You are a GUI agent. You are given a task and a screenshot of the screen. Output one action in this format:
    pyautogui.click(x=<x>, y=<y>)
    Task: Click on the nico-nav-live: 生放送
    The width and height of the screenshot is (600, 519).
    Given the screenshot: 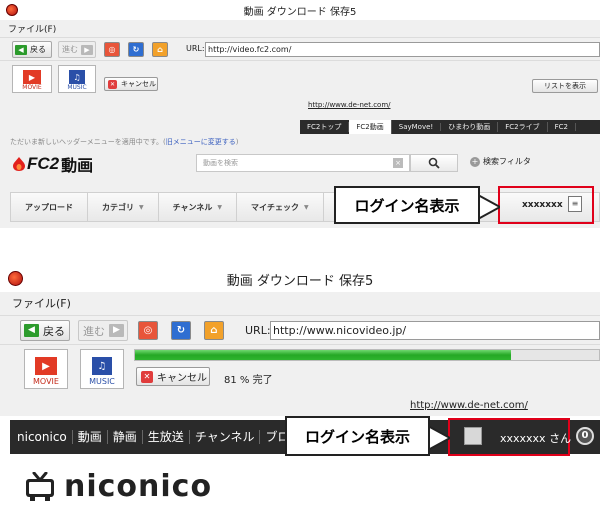 What is the action you would take?
    pyautogui.click(x=166, y=437)
    